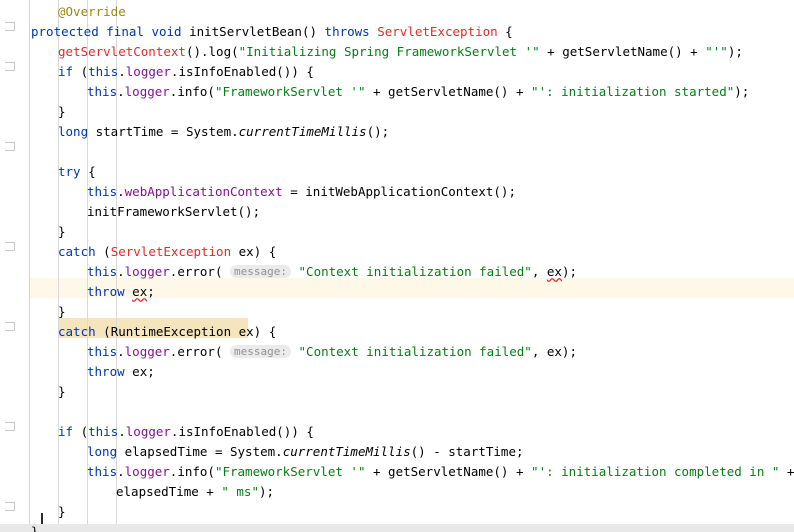 The height and width of the screenshot is (532, 794). Describe the element at coordinates (378, 131) in the screenshot. I see `code-token: ();` at that location.